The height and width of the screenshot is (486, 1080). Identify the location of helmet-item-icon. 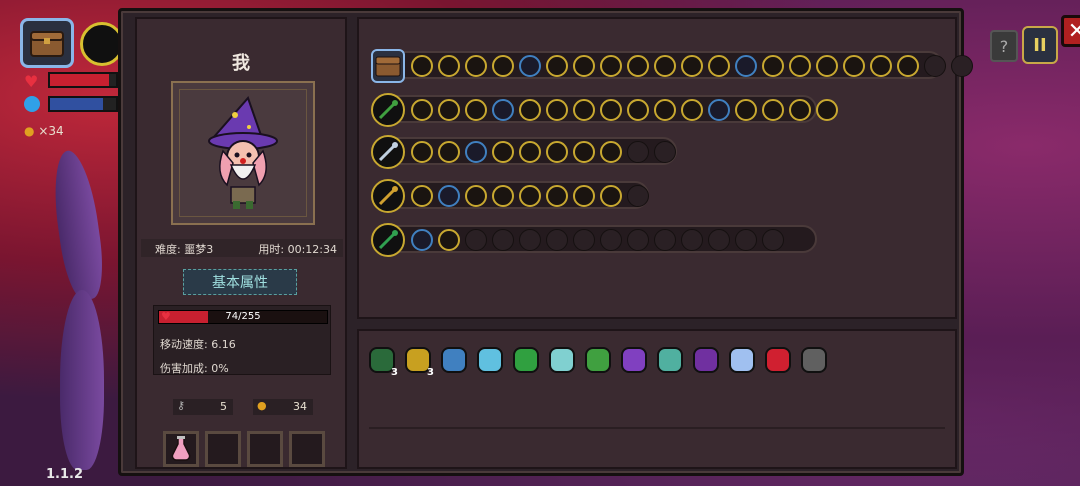
(526, 360).